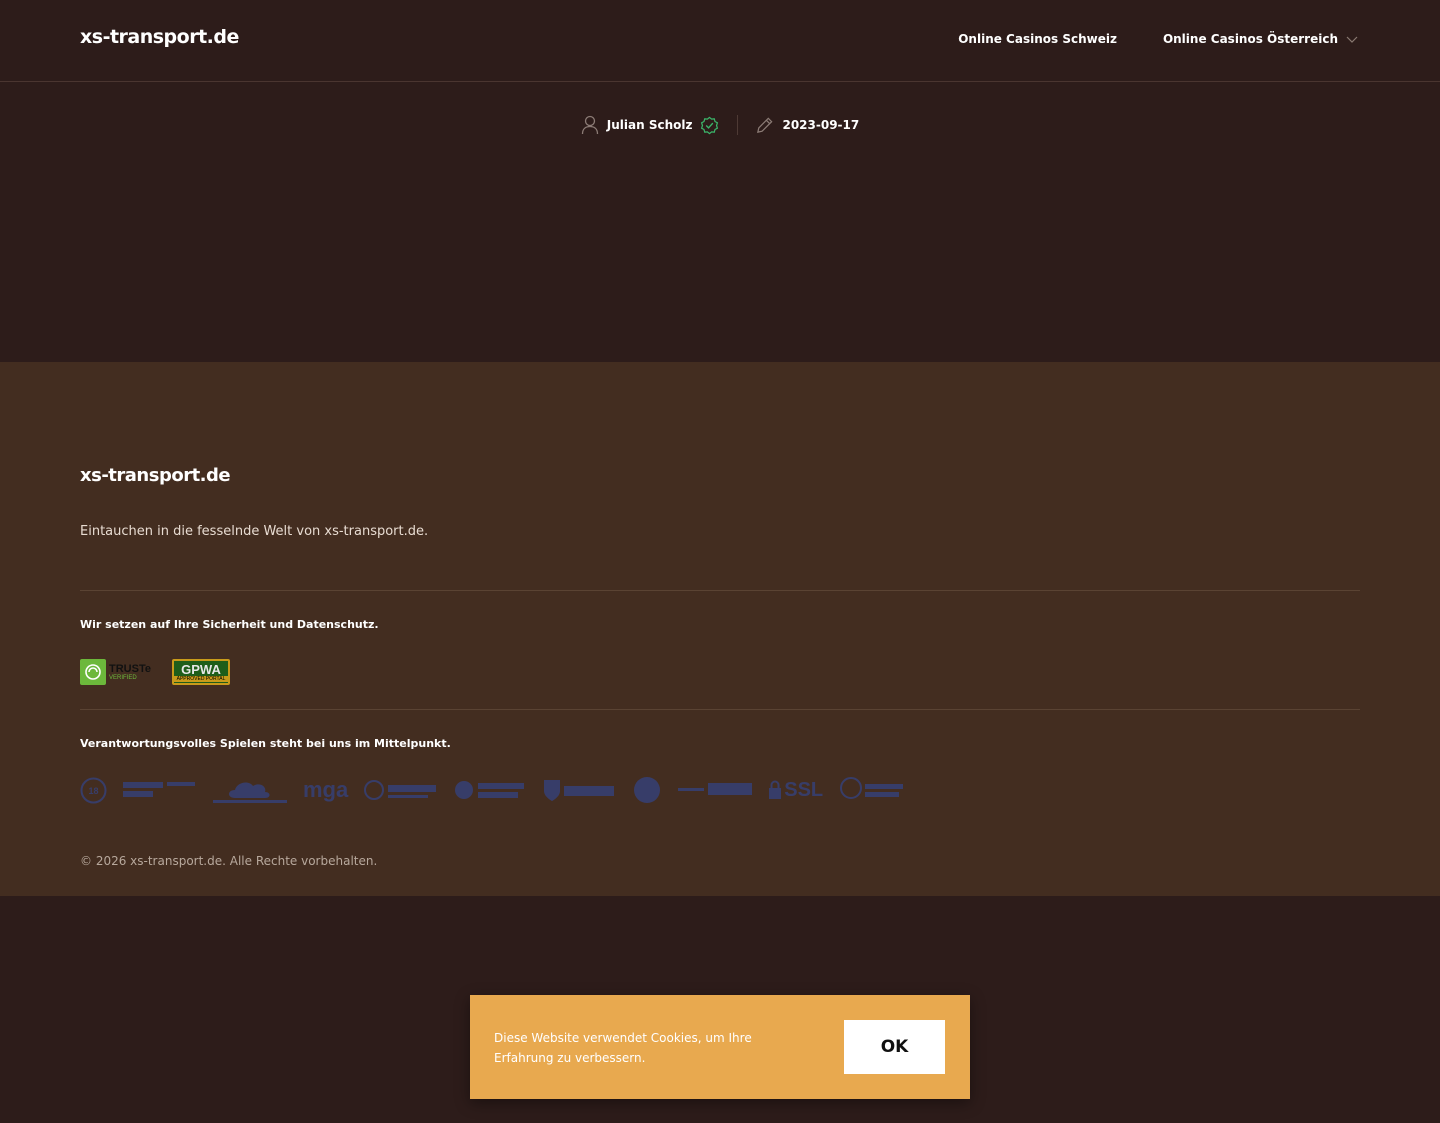 This screenshot has height=1123, width=1440. What do you see at coordinates (155, 672) in the screenshot?
I see `security-badges: TRUSTe VERIFIED GPWA APPROVED PORTAL` at bounding box center [155, 672].